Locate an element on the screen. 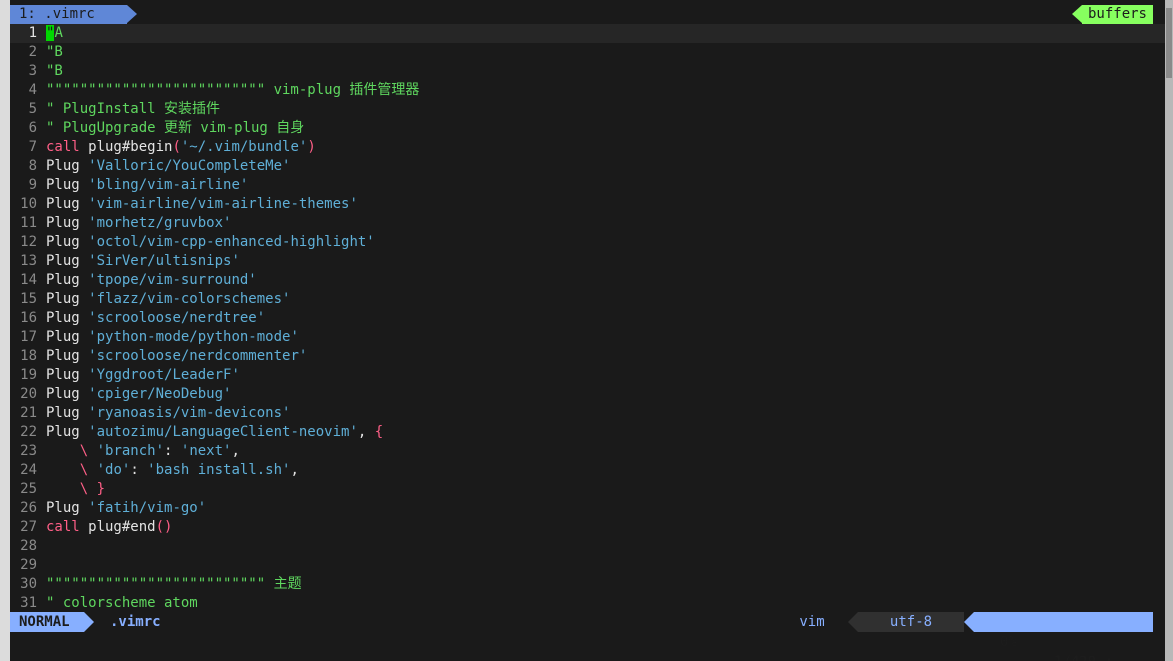  code-line: 24 \ 'do': 'bash install.sh', is located at coordinates (587, 470).